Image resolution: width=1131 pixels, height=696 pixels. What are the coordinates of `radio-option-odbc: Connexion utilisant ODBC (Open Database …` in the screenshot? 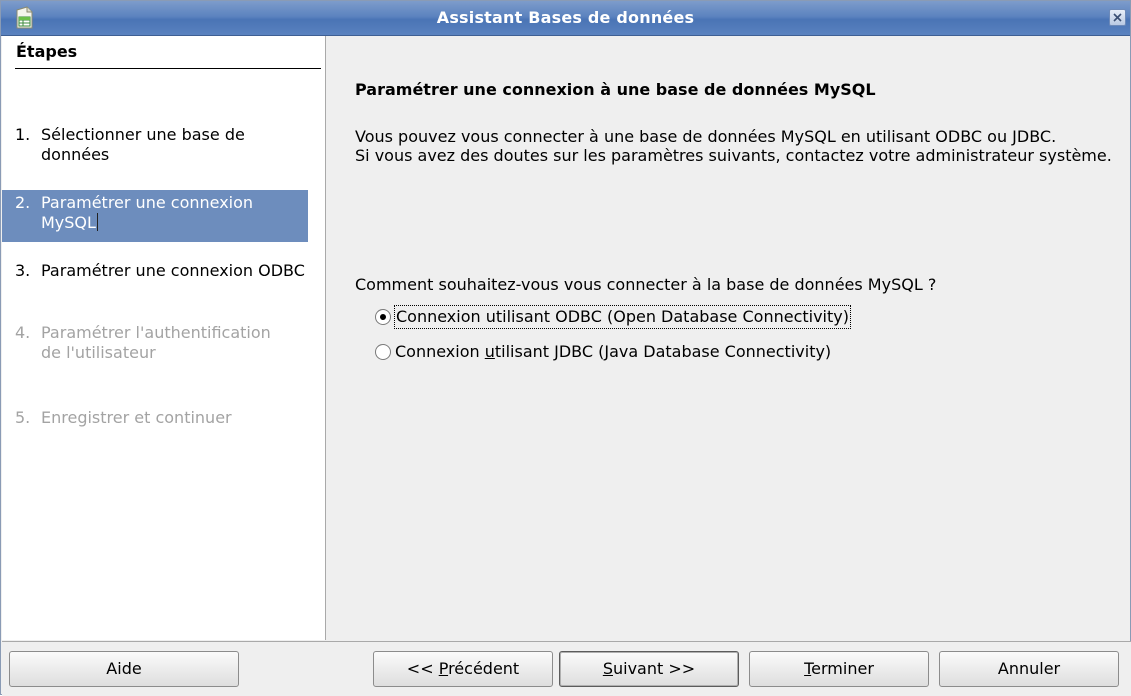 It's located at (613, 317).